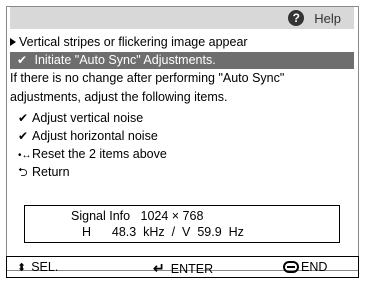 Image resolution: width=365 pixels, height=282 pixels. I want to click on up-down-icon: ⬍, so click(22, 267).